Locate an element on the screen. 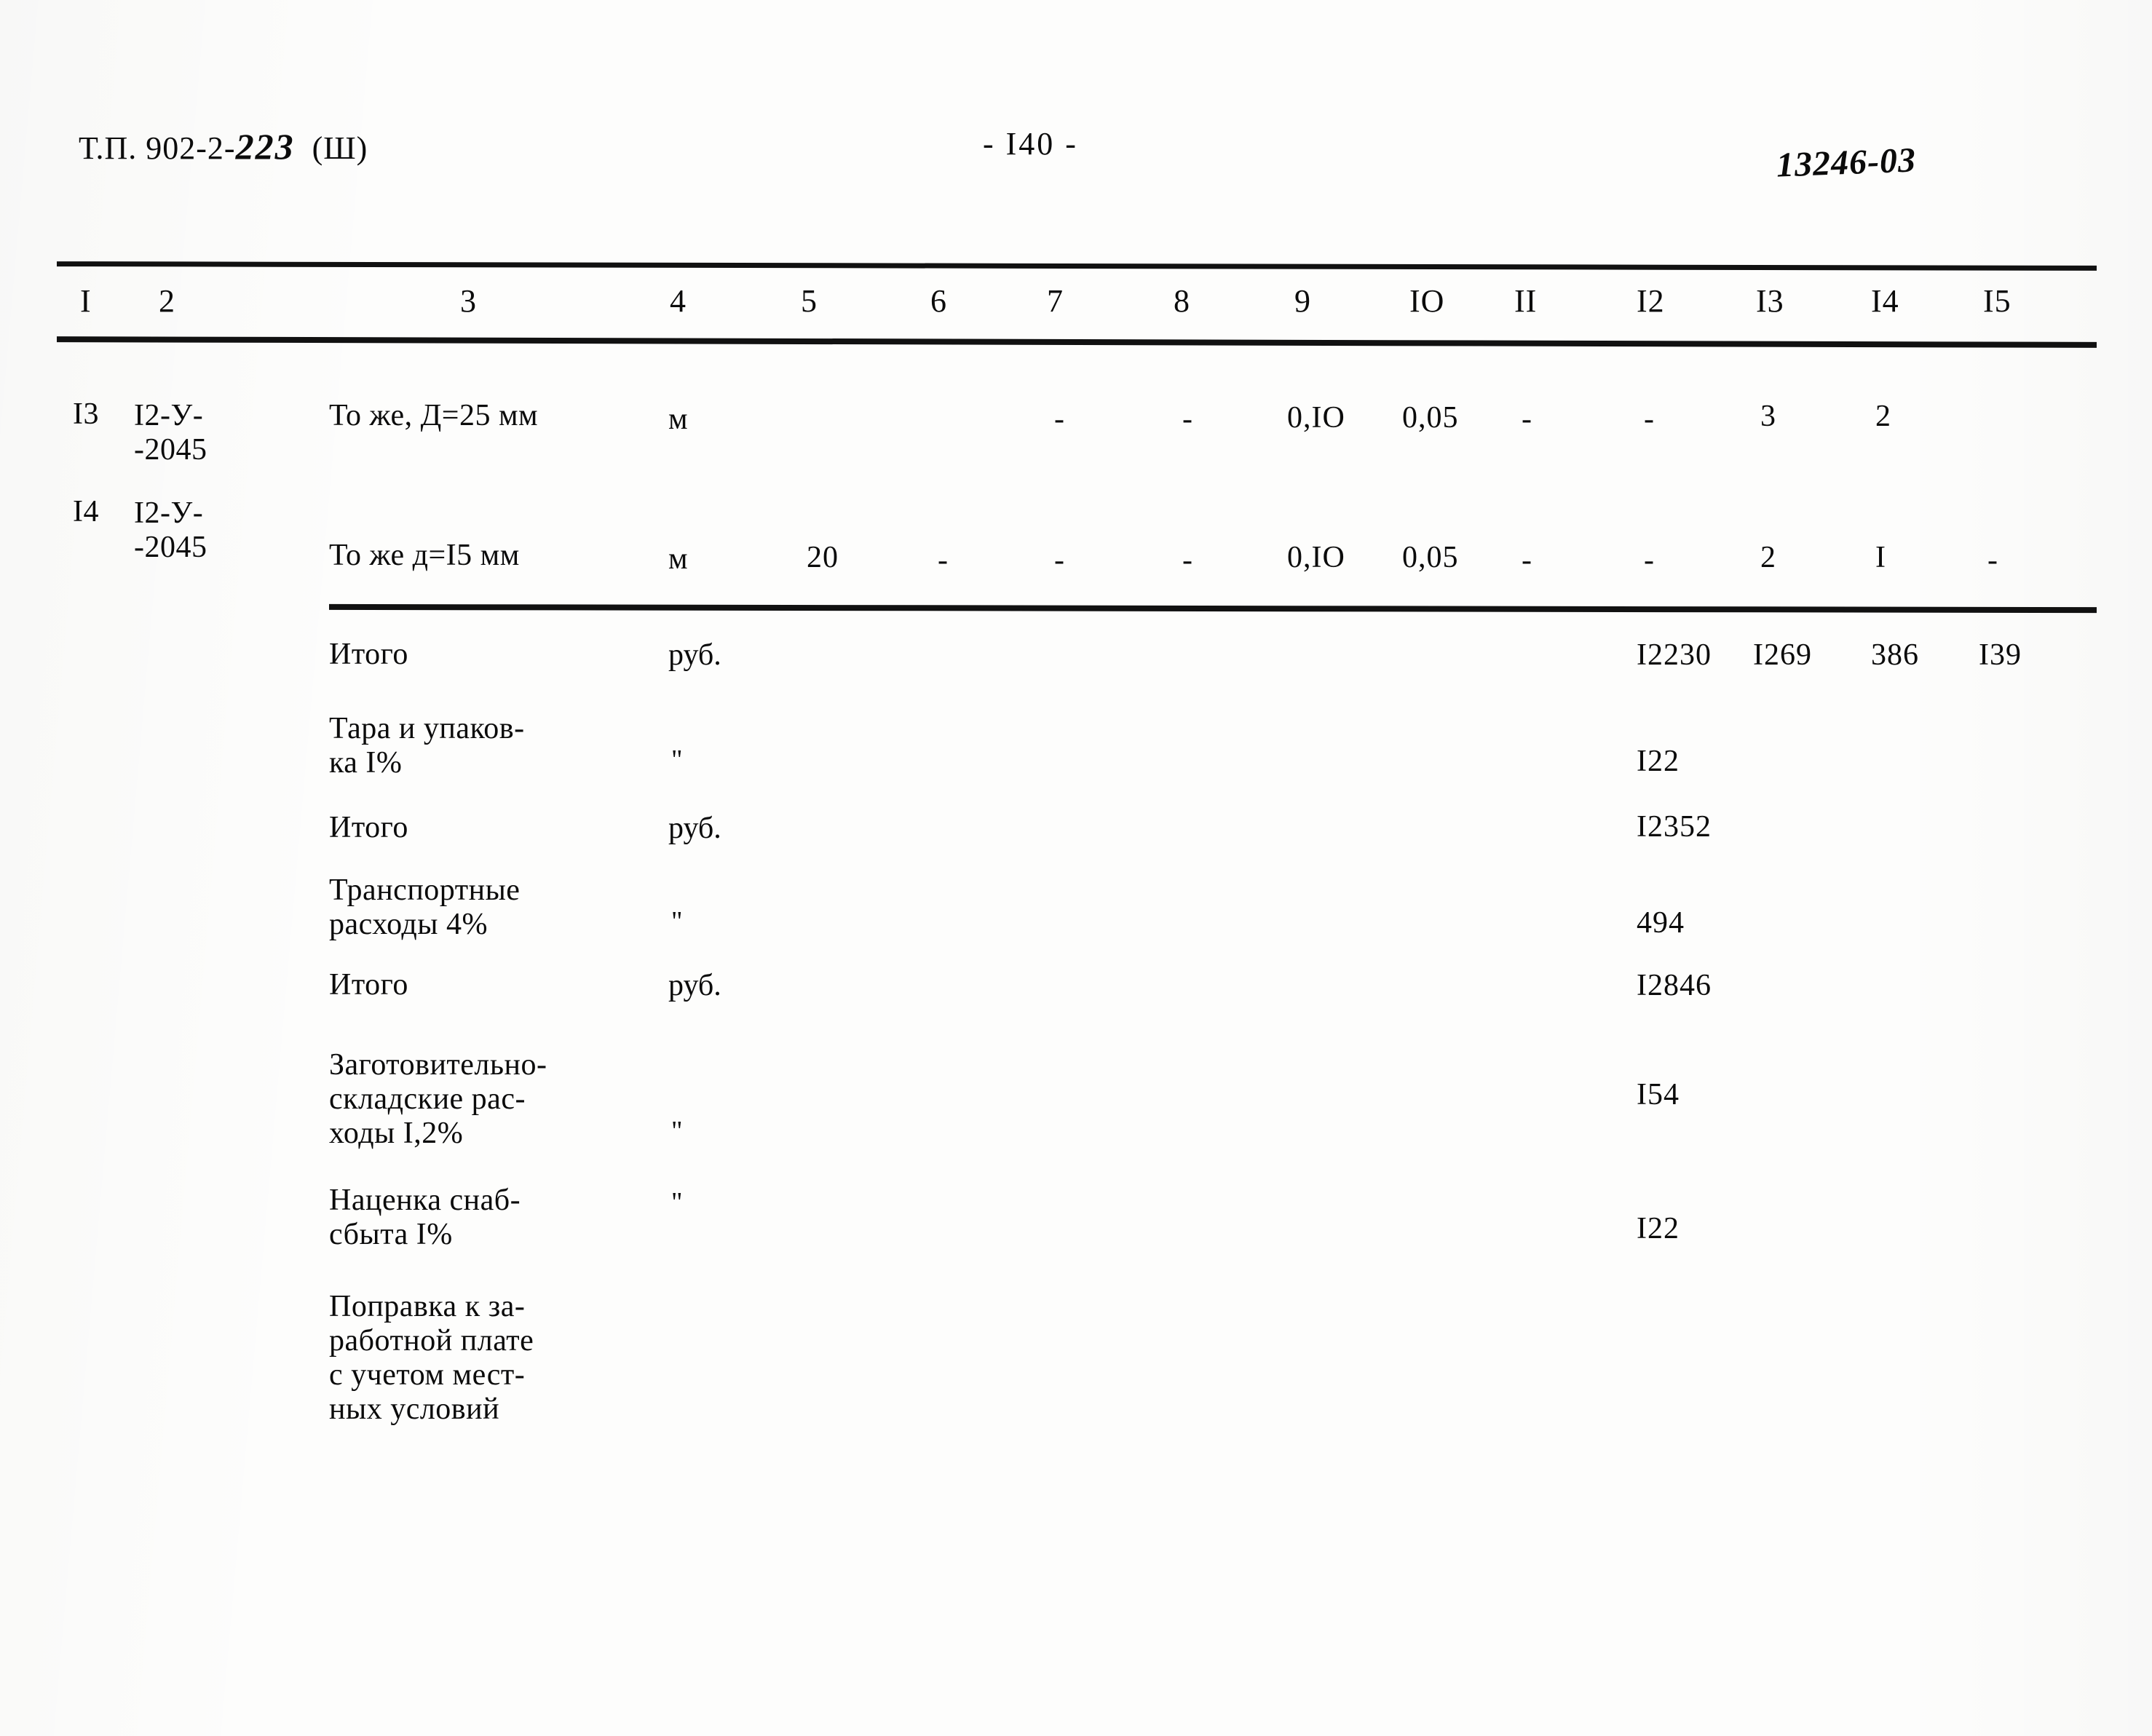  column-header-5: 5 is located at coordinates (809, 301).